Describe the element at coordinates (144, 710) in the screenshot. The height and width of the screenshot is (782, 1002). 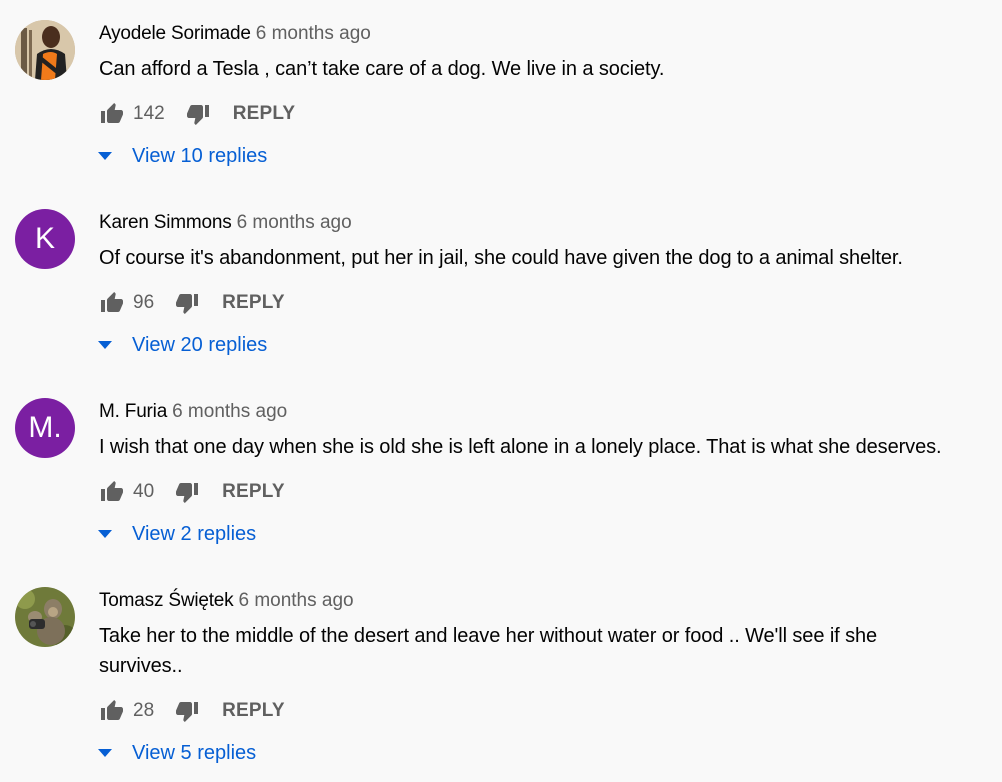
I see `like-count: 28` at that location.